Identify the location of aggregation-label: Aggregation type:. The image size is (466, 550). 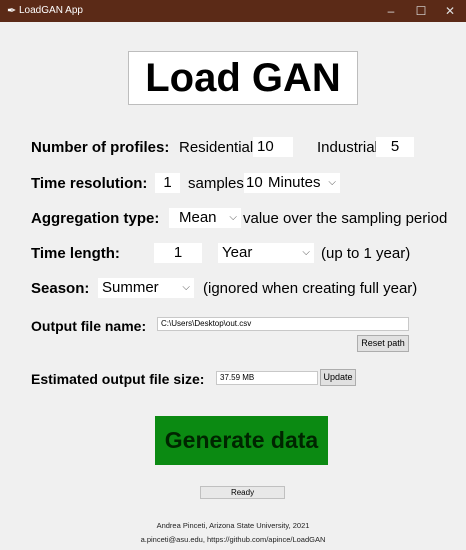
(95, 218).